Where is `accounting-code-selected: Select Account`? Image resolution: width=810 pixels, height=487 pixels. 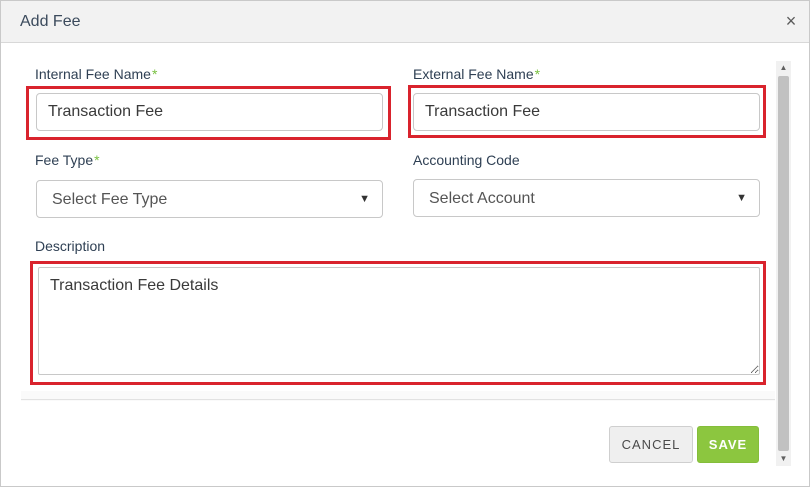
accounting-code-selected: Select Account is located at coordinates (482, 198).